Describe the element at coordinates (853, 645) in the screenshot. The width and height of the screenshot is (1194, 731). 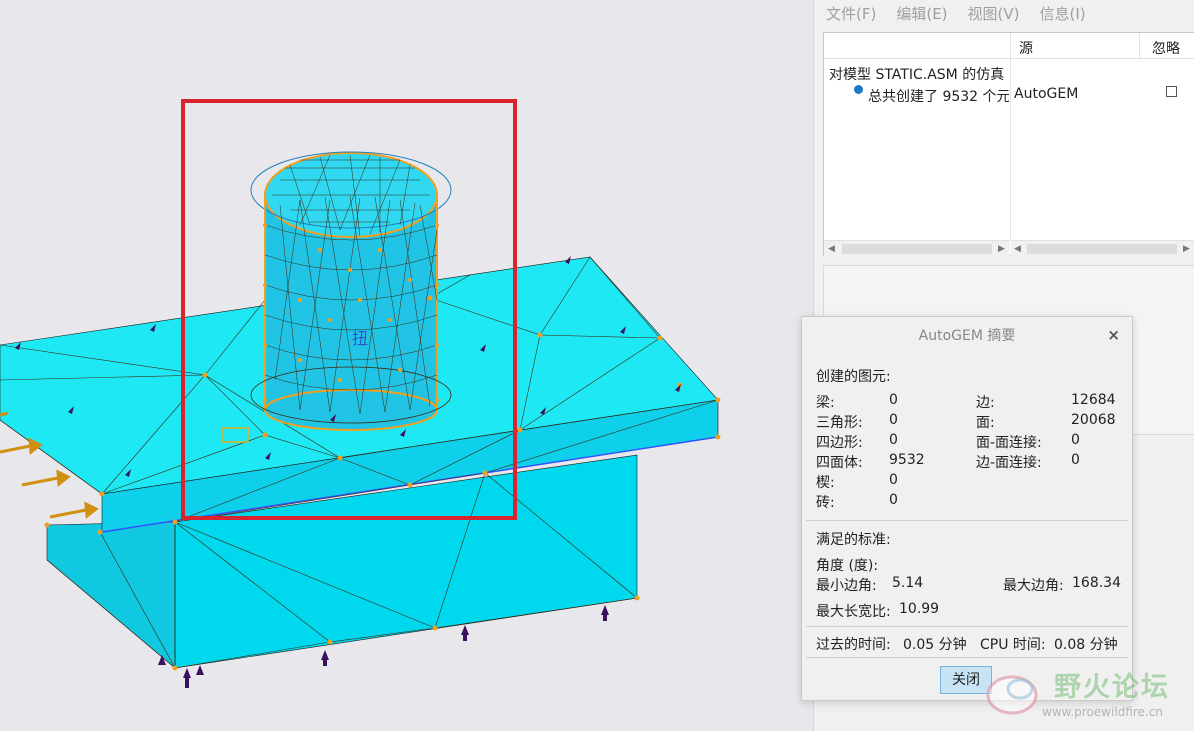
I see `elapsed-time-label: 过去的时间:` at that location.